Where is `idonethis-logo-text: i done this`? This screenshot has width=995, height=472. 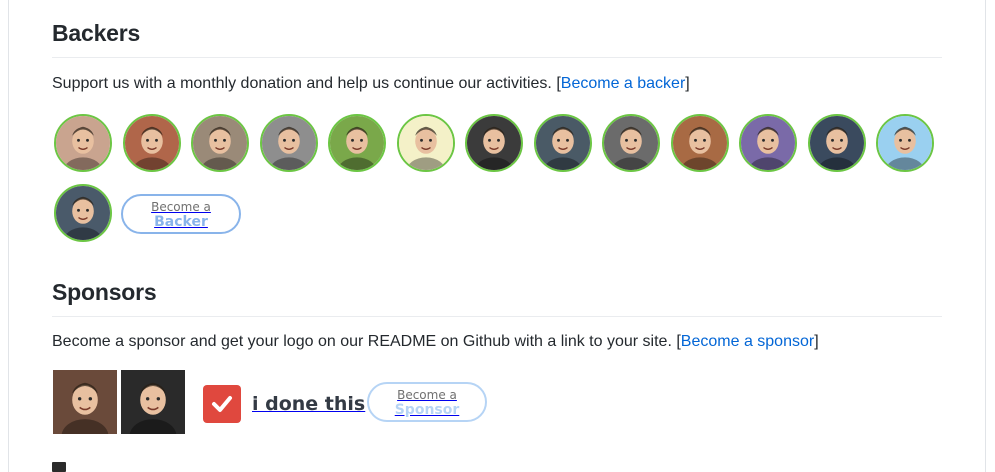
idonethis-logo-text: i done this is located at coordinates (309, 404).